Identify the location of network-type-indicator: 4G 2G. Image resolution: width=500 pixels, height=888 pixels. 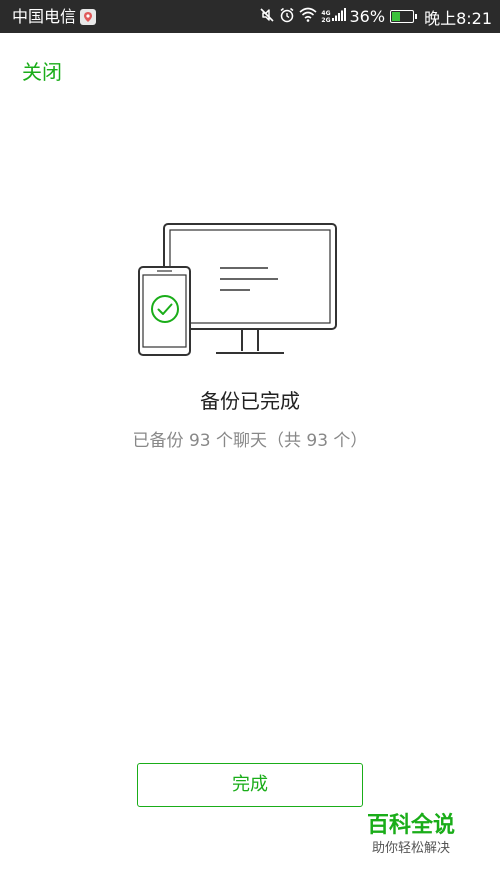
(325, 17).